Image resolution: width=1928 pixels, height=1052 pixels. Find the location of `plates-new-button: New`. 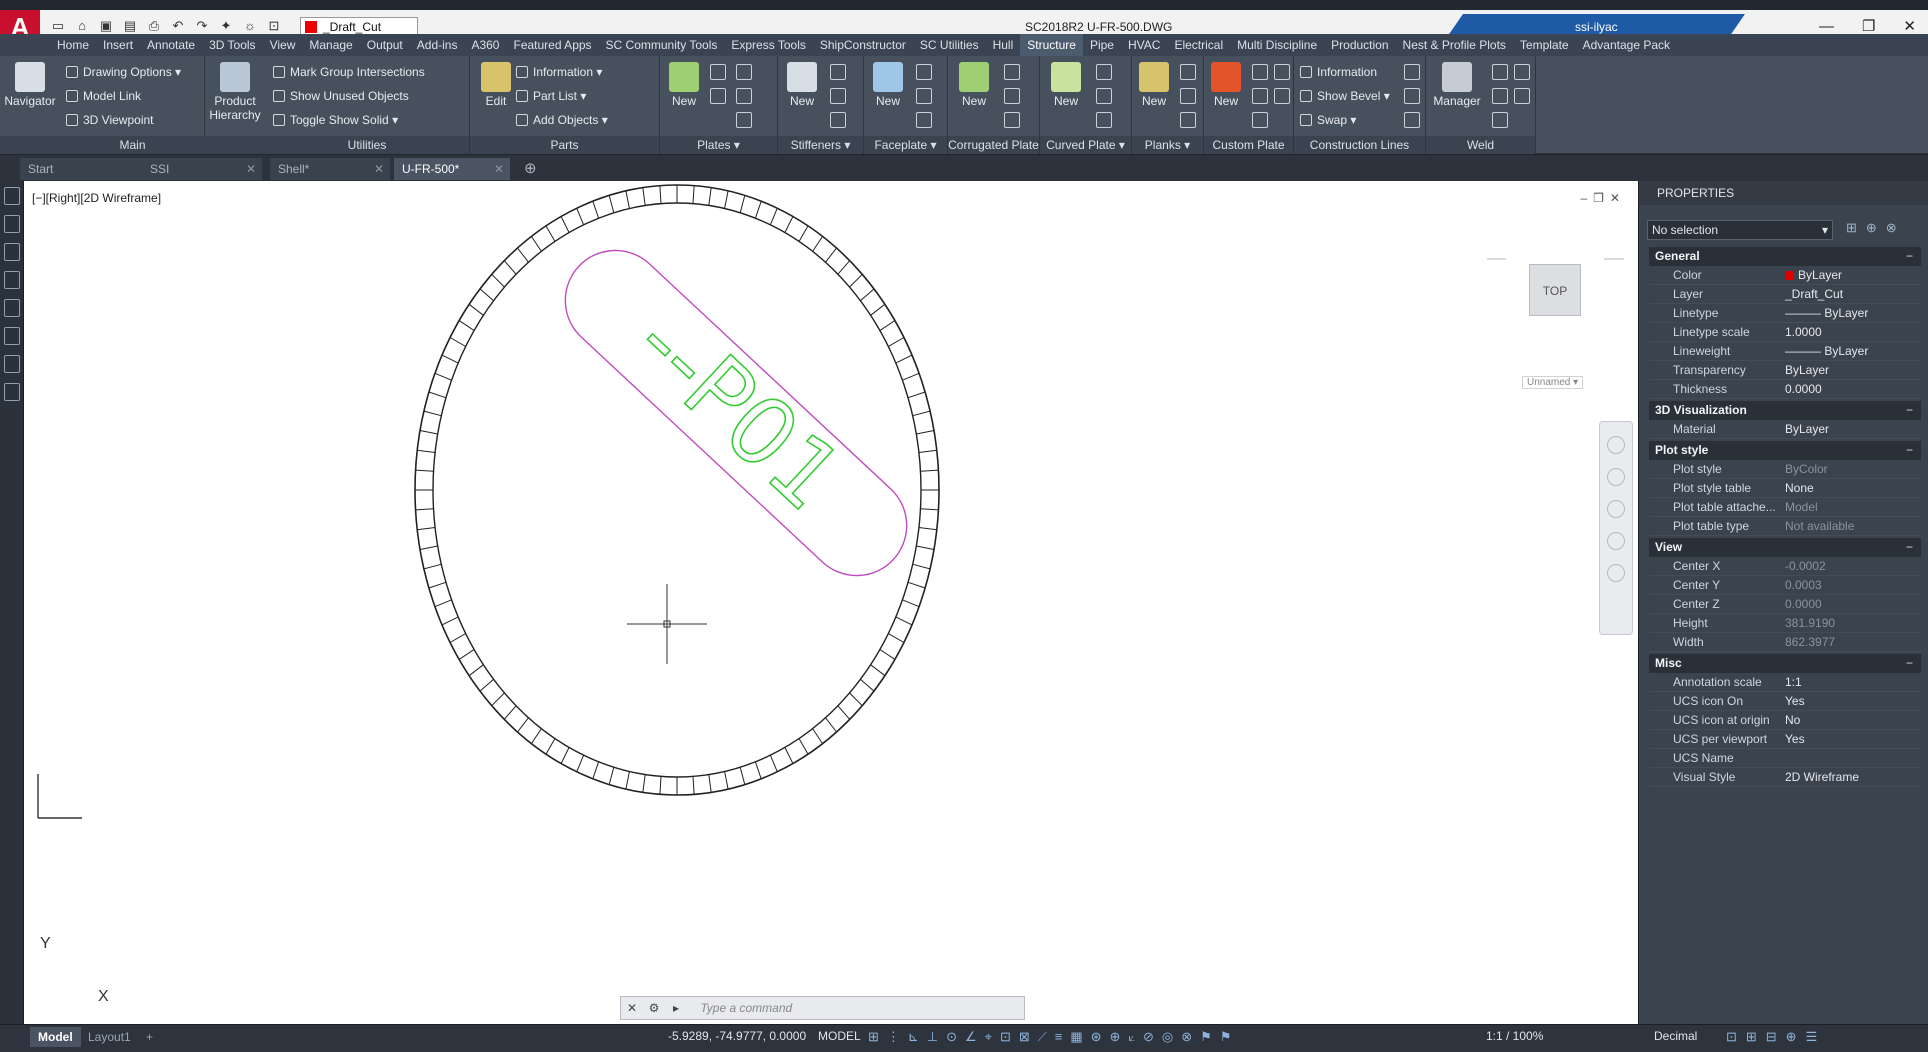

plates-new-button: New is located at coordinates (684, 85).